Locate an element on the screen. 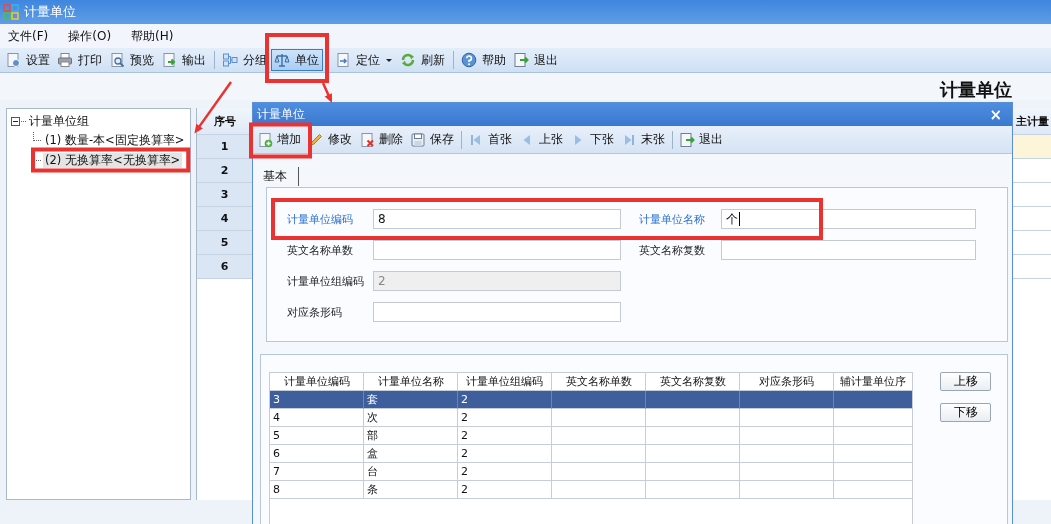  window-title: 计量单位 is located at coordinates (50, 12).